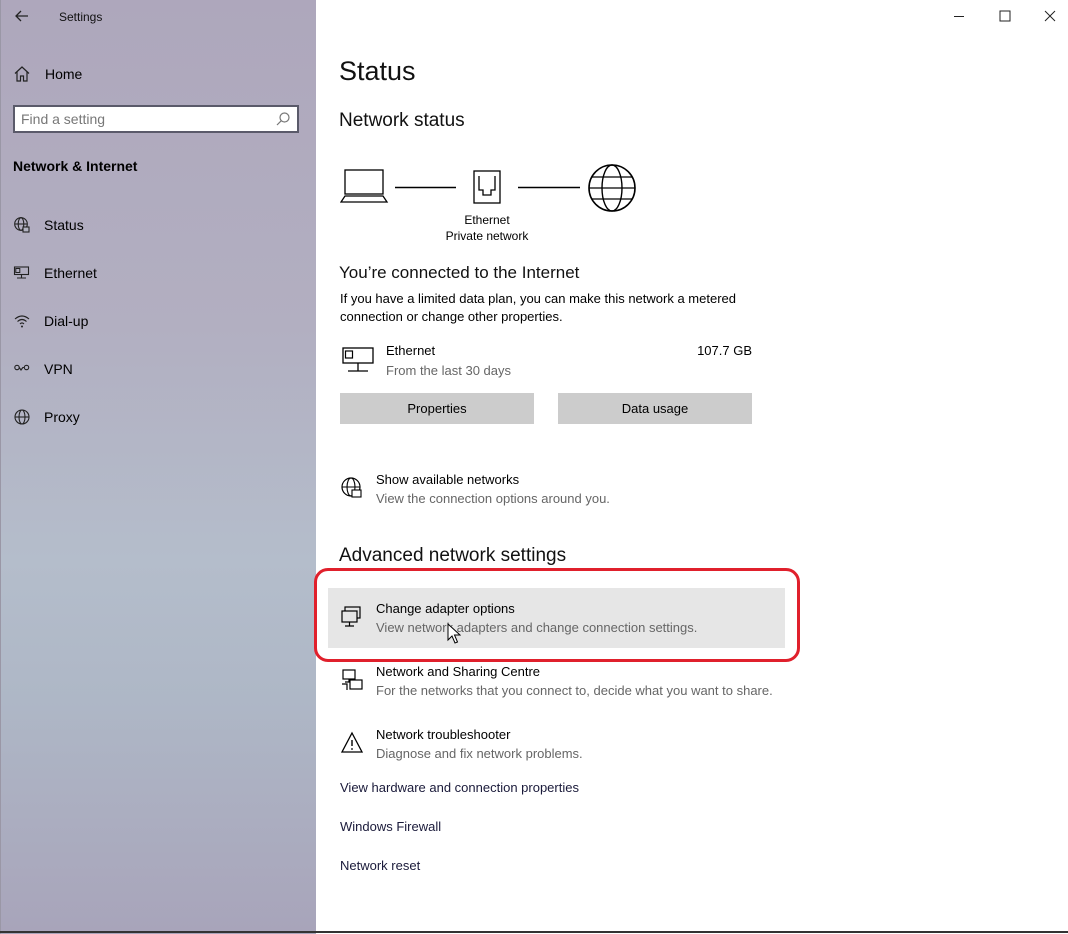 The width and height of the screenshot is (1068, 934). I want to click on advanced-settings-heading: Advanced network settings, so click(453, 555).